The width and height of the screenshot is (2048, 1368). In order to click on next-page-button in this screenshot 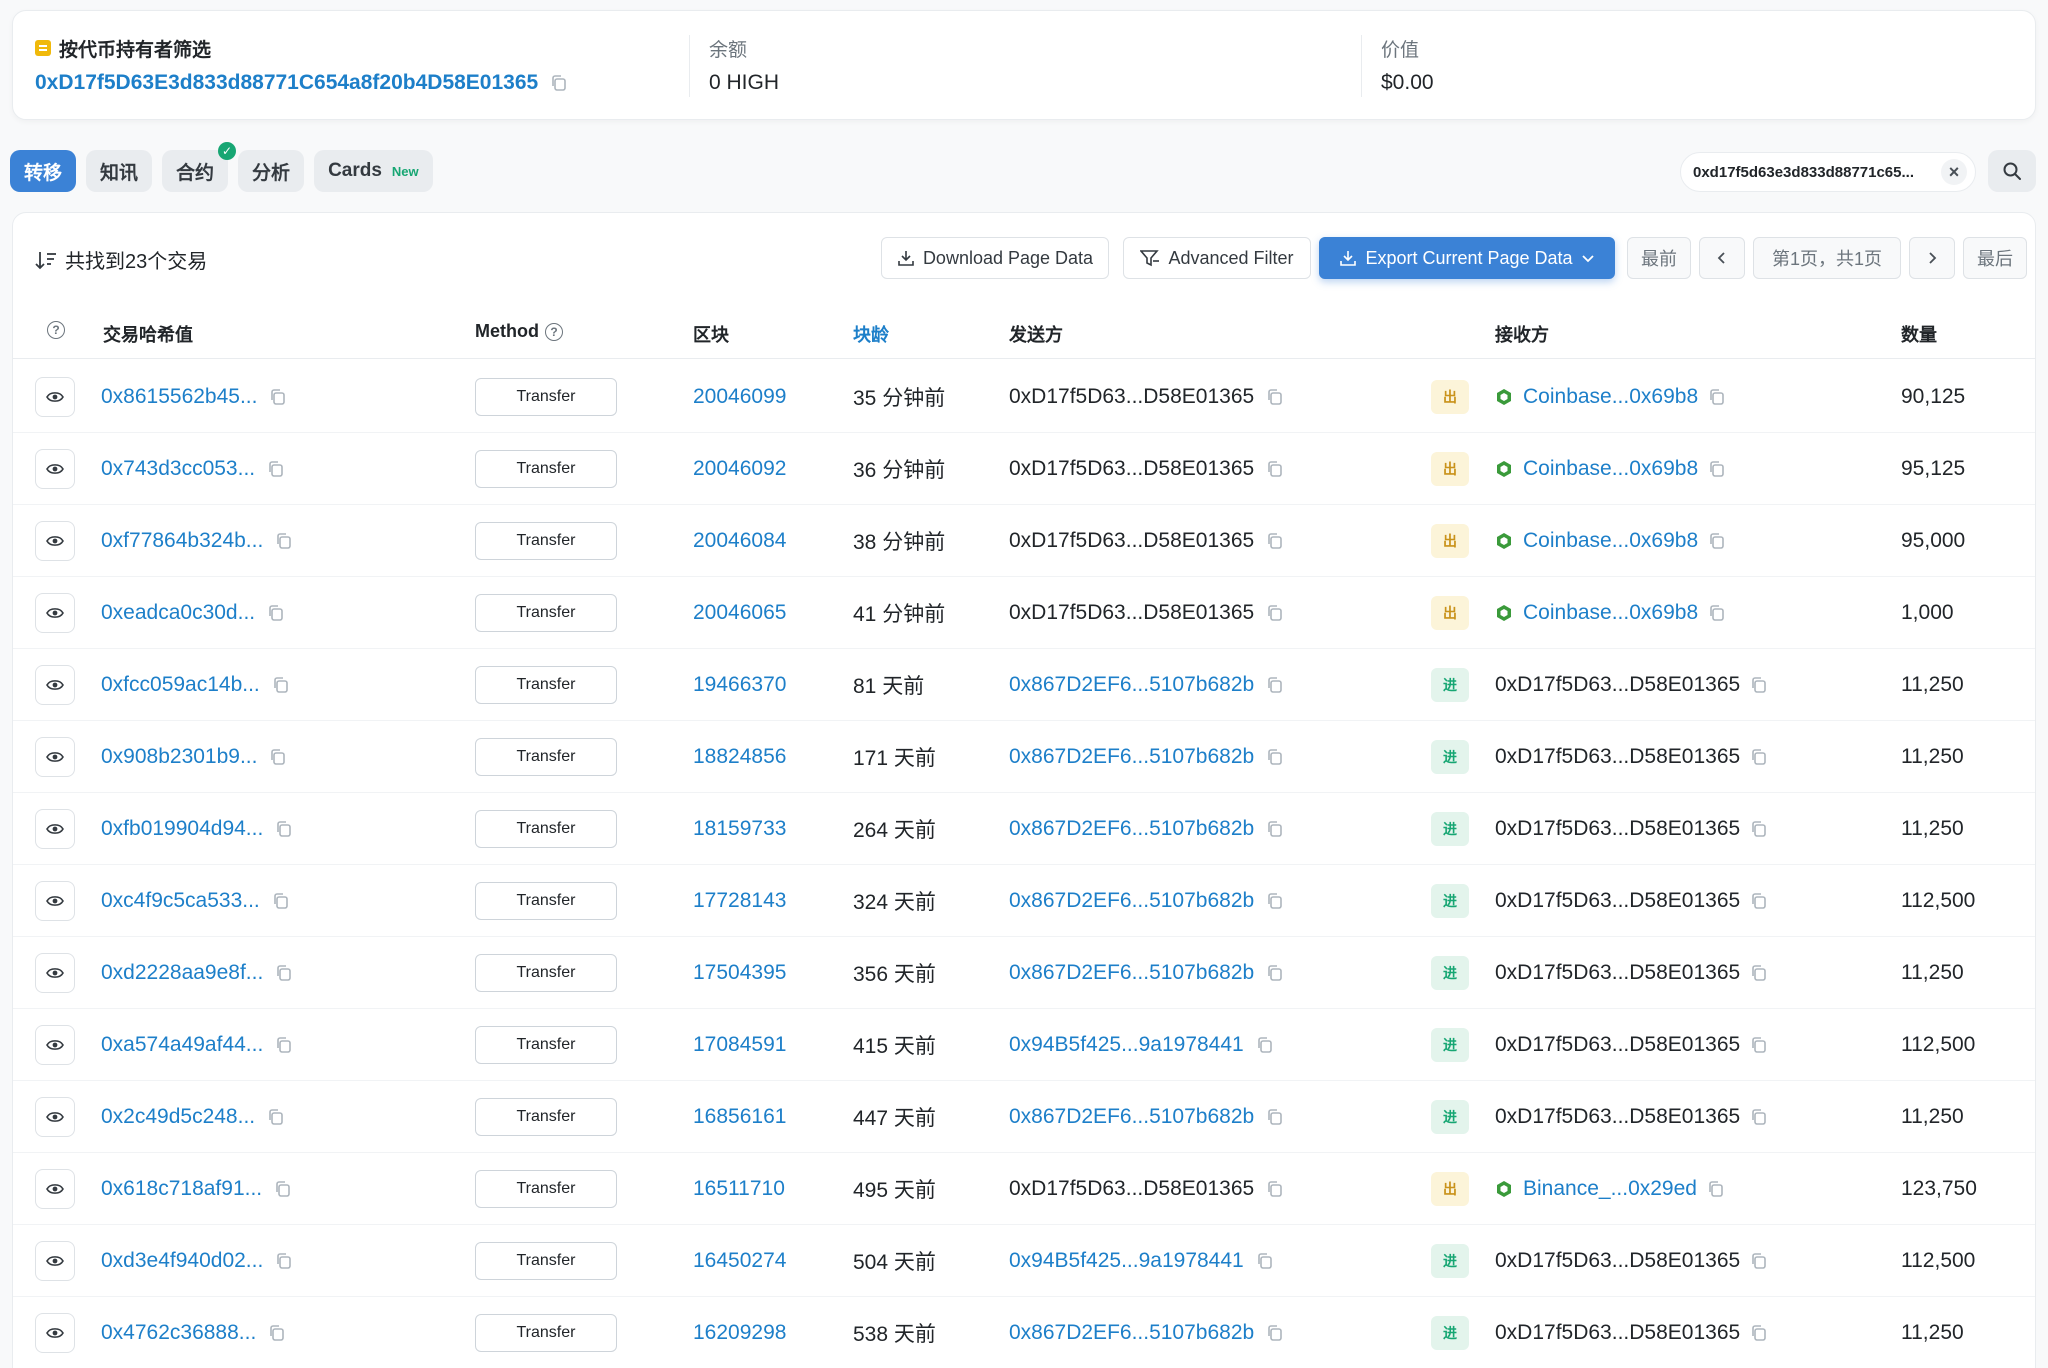, I will do `click(1932, 258)`.